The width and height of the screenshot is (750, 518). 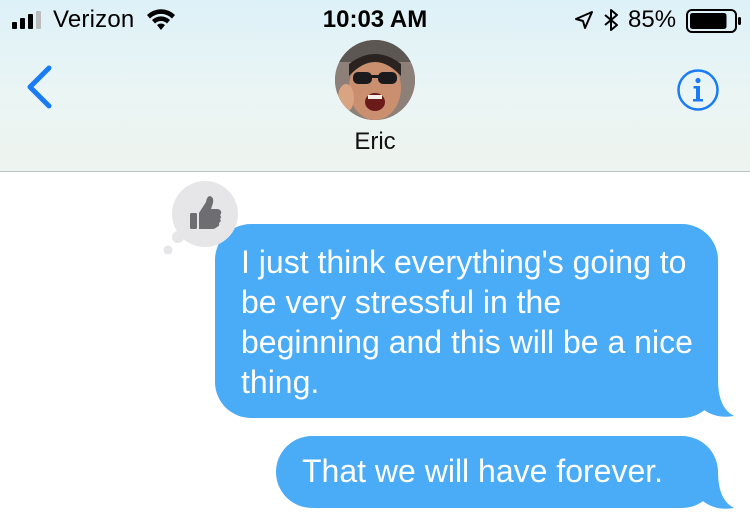 I want to click on location-icon, so click(x=584, y=20).